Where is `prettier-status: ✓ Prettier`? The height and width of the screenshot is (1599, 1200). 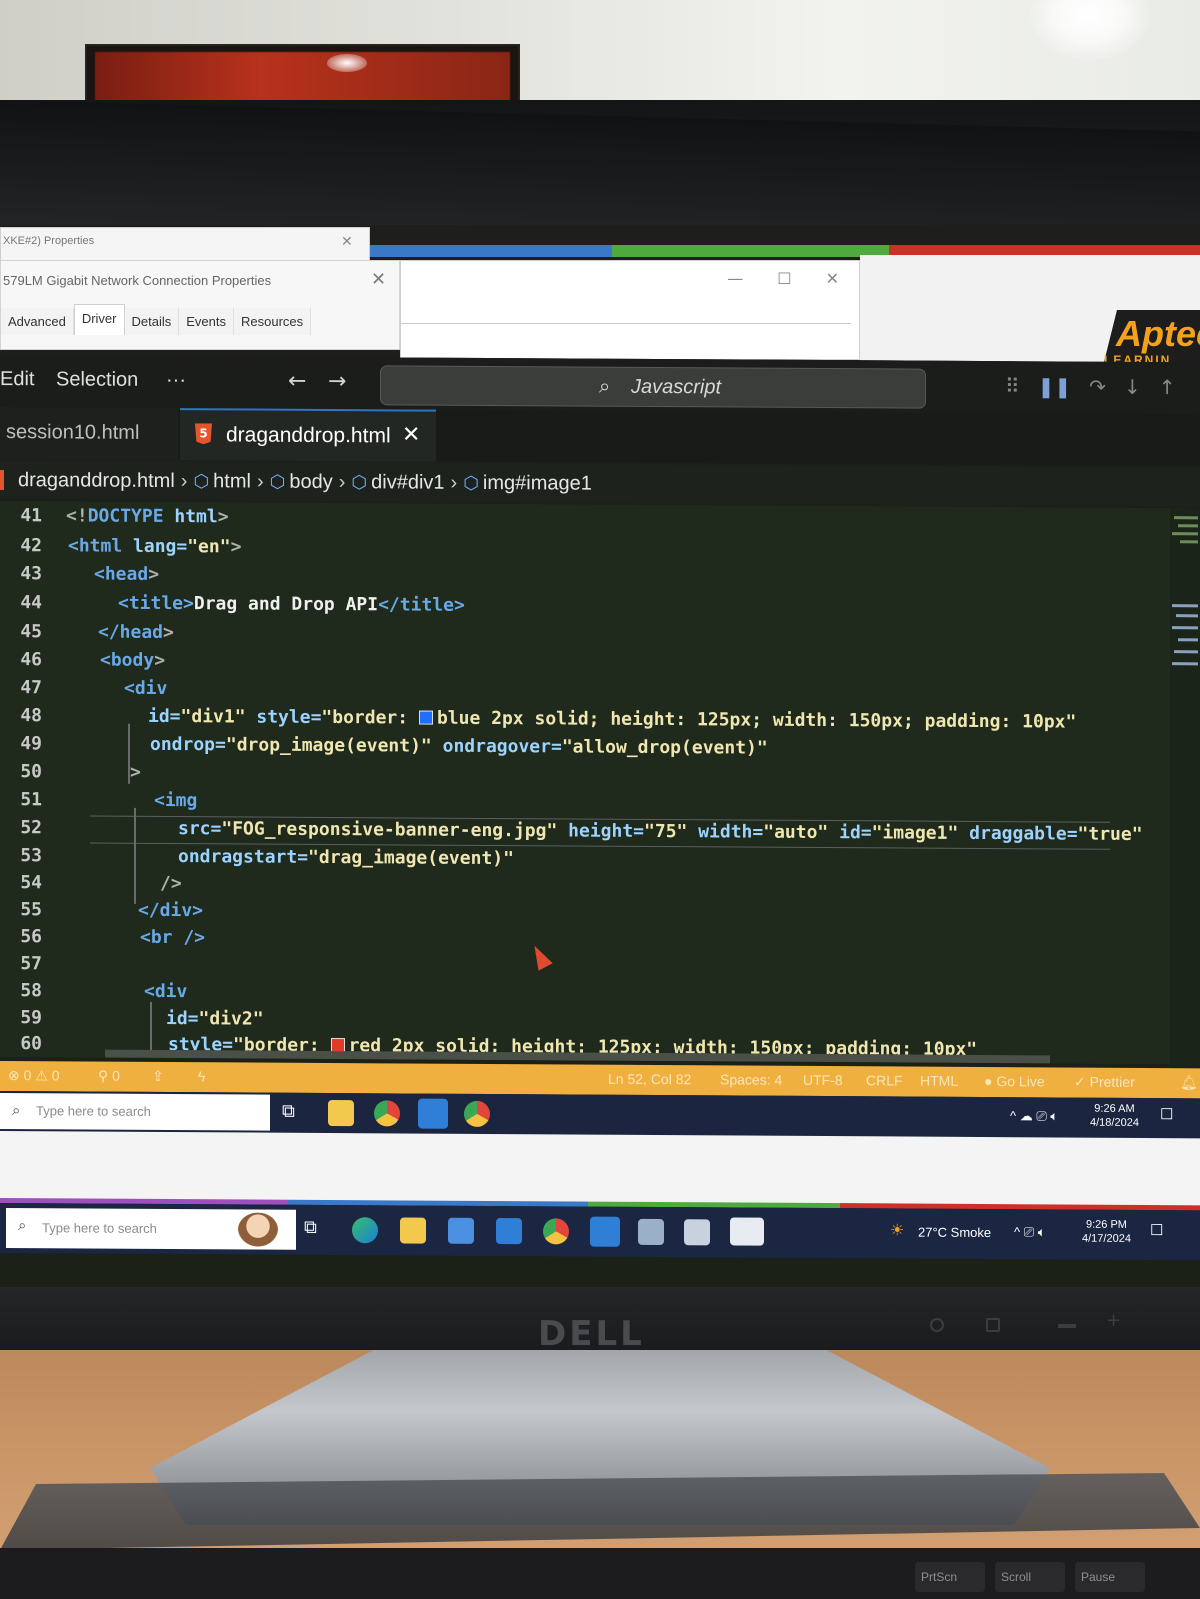
prettier-status: ✓ Prettier is located at coordinates (1104, 1082).